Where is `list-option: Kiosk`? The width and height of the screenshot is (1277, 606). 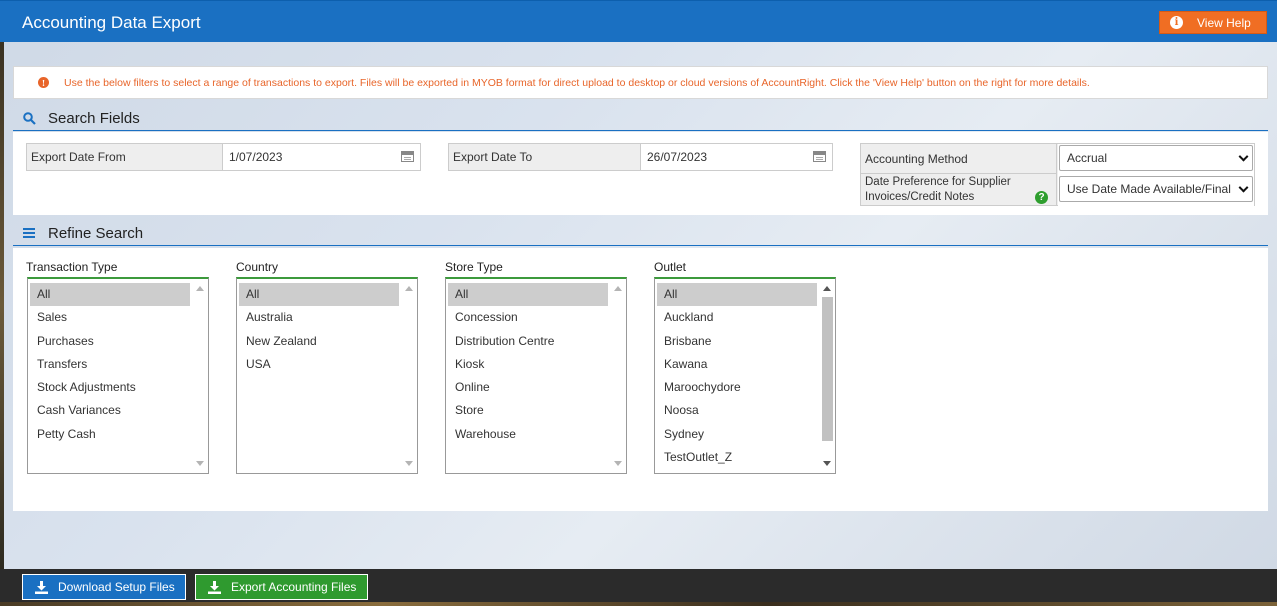
list-option: Kiosk is located at coordinates (528, 364).